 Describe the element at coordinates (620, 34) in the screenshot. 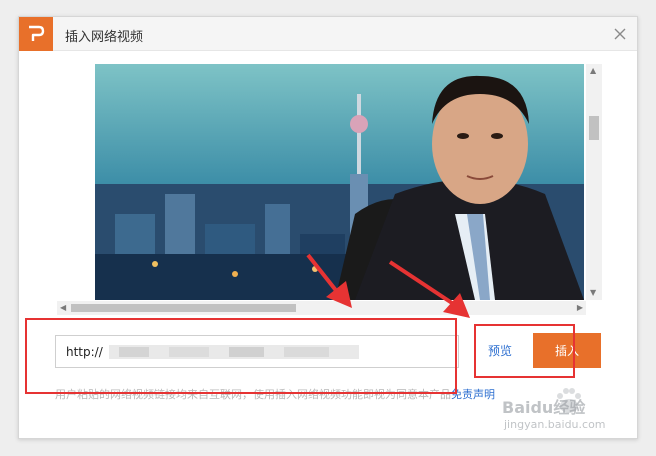

I see `close-icon` at that location.